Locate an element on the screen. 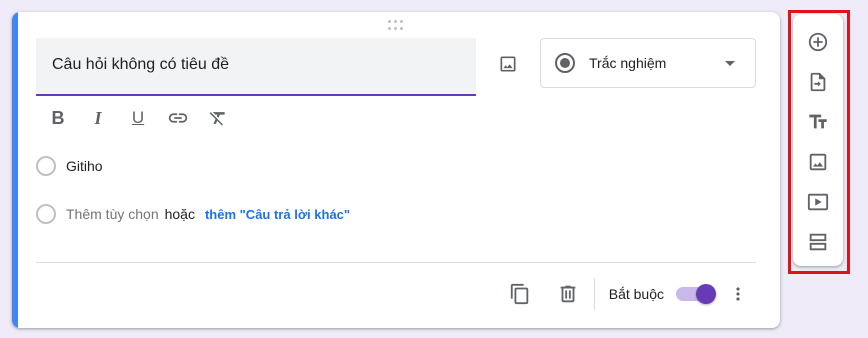 The image size is (868, 338). chevron-down-icon is located at coordinates (730, 63).